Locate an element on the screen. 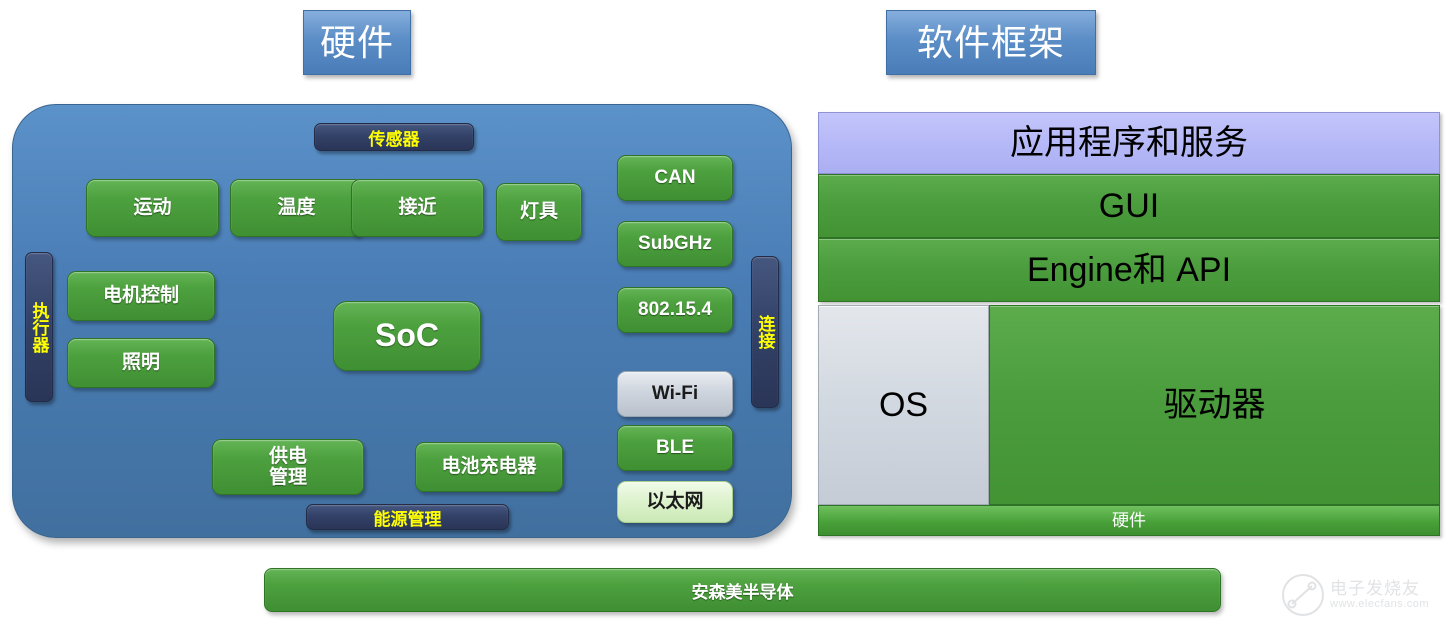 This screenshot has height=629, width=1456. soc-chip: SoC is located at coordinates (407, 336).